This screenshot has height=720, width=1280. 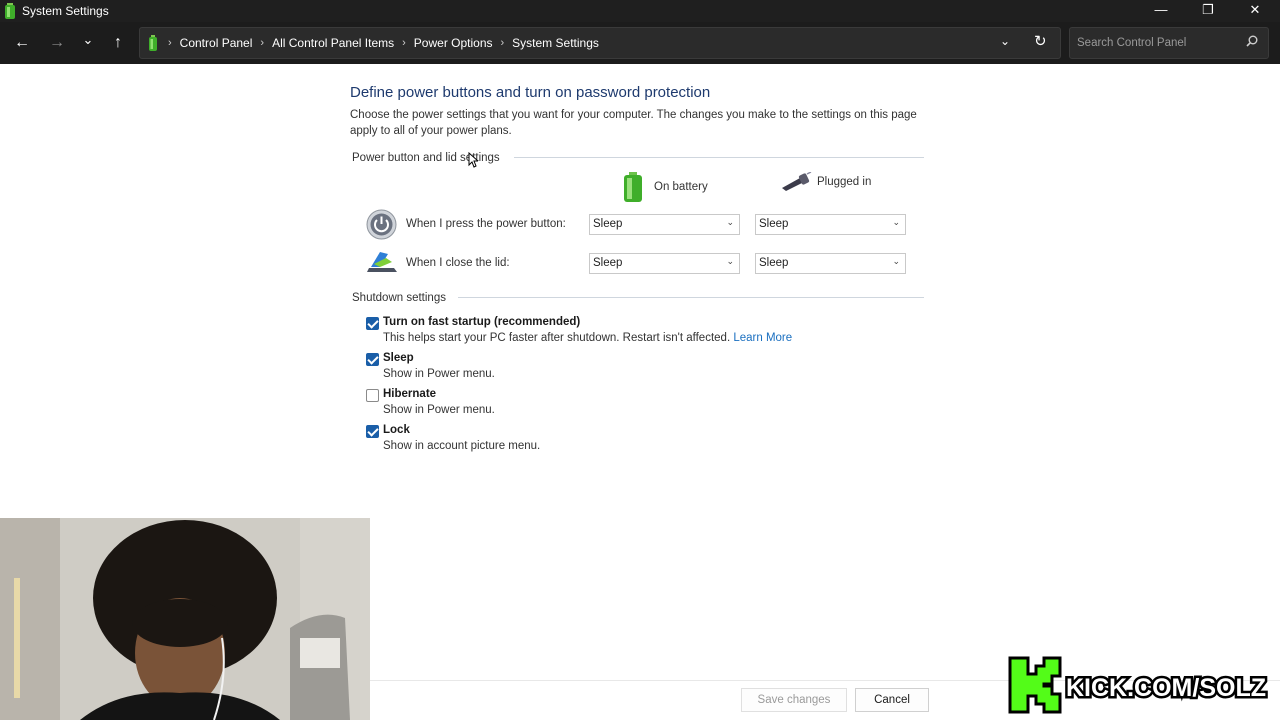 I want to click on battery-app-icon, so click(x=10, y=11).